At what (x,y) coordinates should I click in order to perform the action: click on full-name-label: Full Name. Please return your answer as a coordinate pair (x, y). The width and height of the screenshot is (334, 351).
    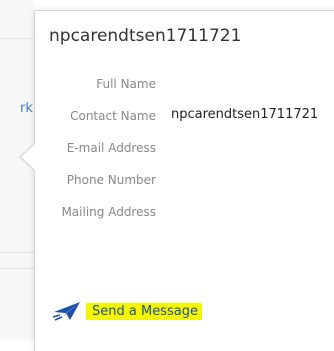
    Looking at the image, I should click on (126, 84).